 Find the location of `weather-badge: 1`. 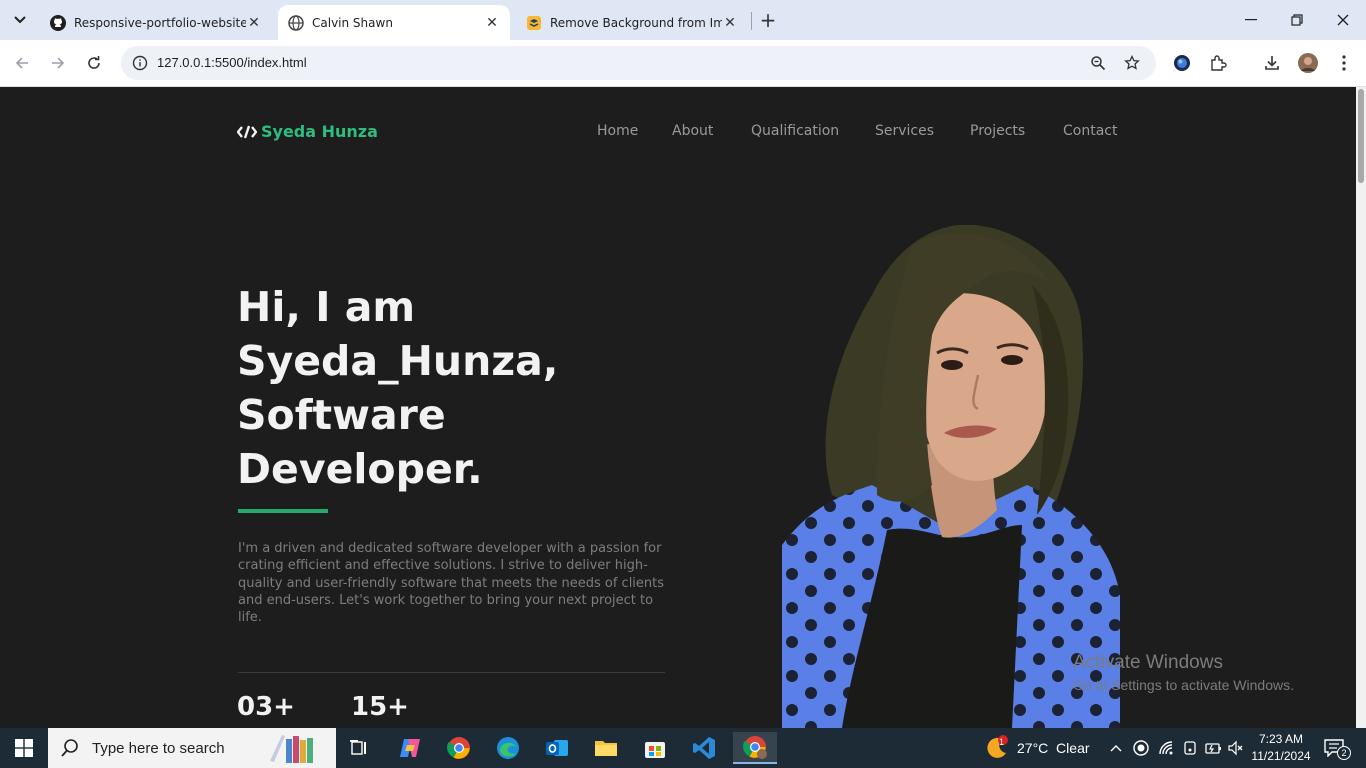

weather-badge: 1 is located at coordinates (1002, 742).